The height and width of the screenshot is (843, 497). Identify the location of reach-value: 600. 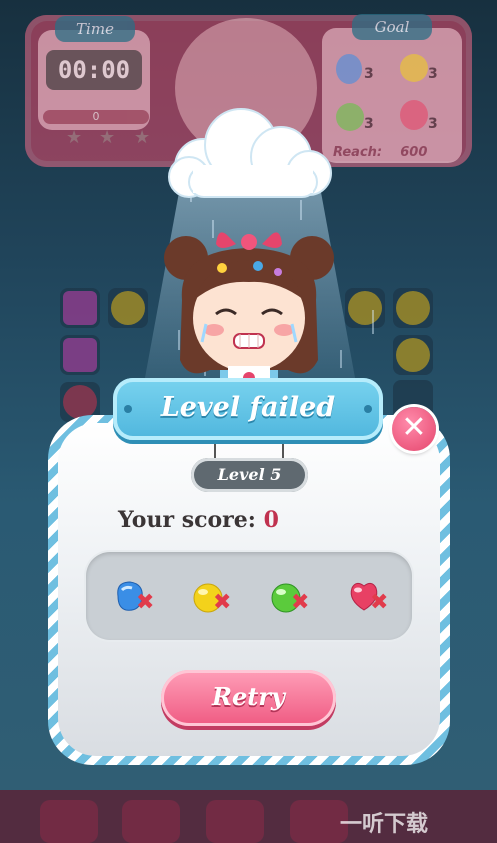
(414, 152).